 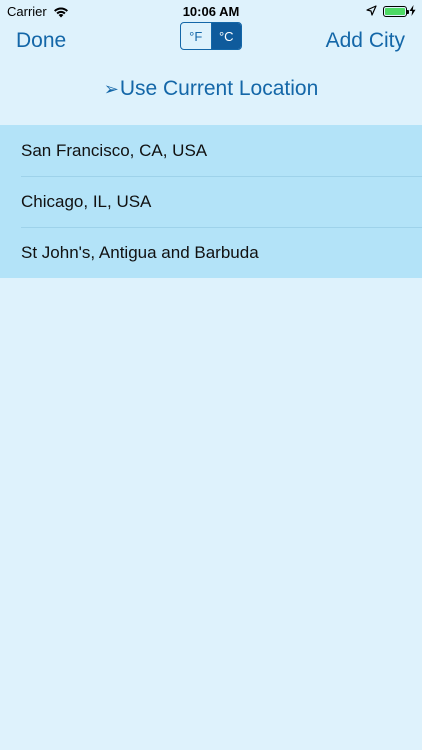 I want to click on city-list-item: San Francisco, CA, USA, so click(x=211, y=150).